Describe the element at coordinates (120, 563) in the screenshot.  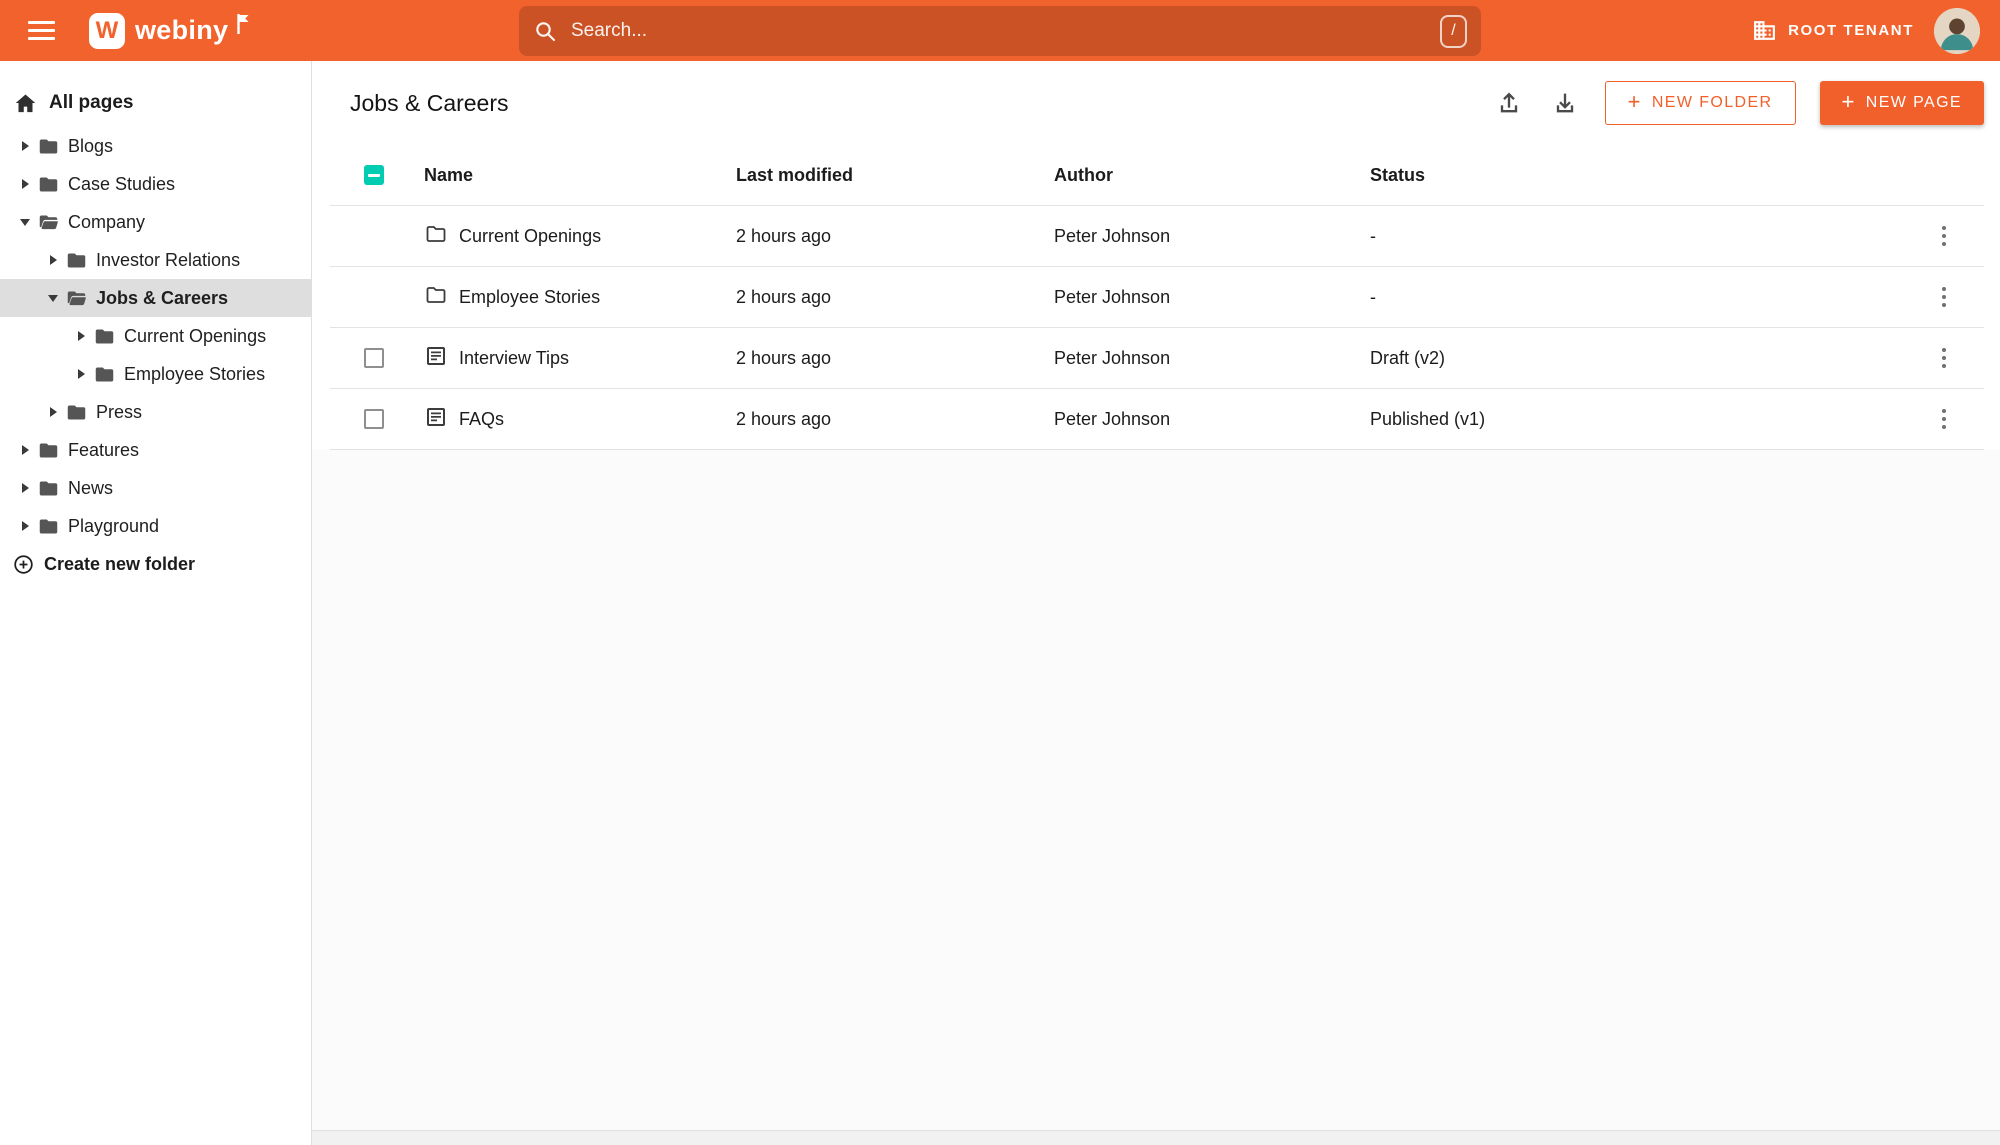
I see `create-folder-label: Create new folder` at that location.